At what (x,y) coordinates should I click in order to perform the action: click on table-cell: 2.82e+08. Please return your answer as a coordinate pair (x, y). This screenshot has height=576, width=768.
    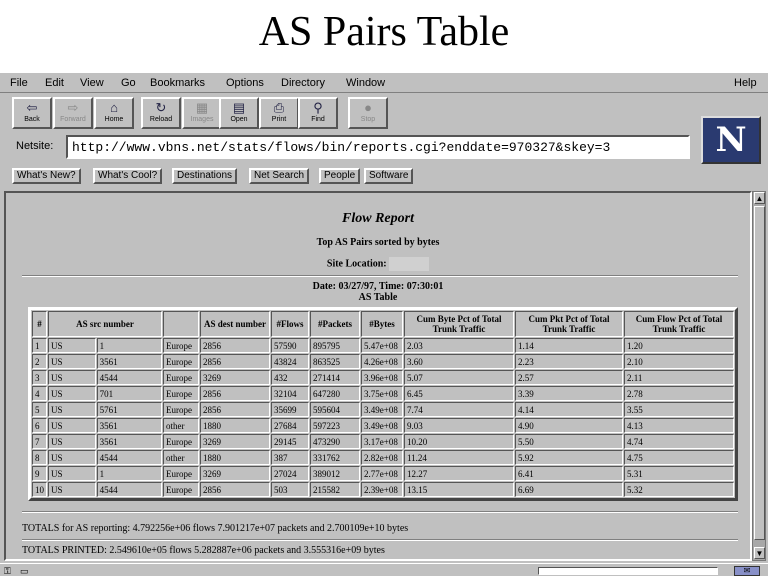
    Looking at the image, I should click on (382, 457).